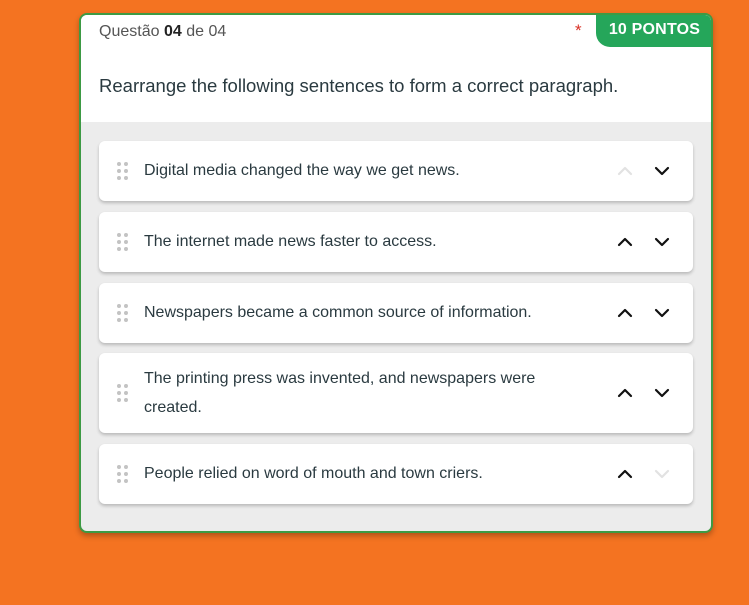 This screenshot has width=749, height=605. Describe the element at coordinates (290, 241) in the screenshot. I see `item-text: The internet made news faster to access.` at that location.